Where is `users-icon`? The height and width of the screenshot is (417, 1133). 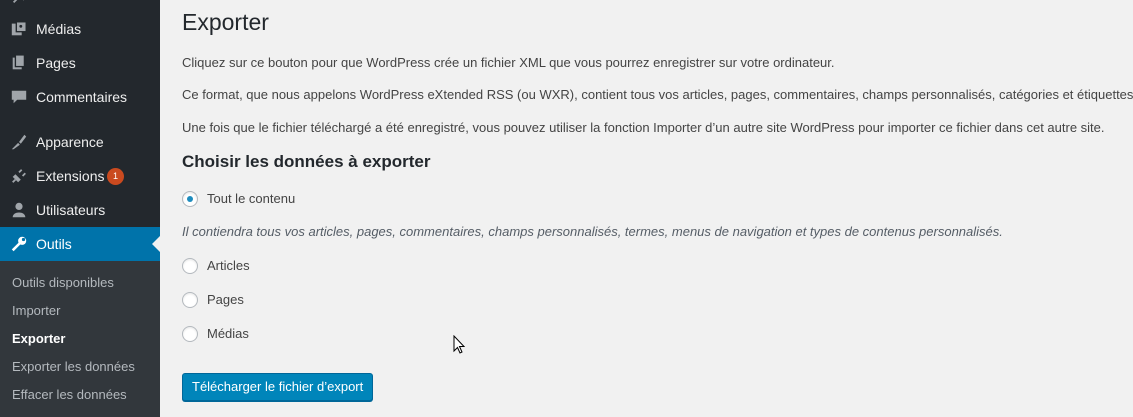 users-icon is located at coordinates (19, 210).